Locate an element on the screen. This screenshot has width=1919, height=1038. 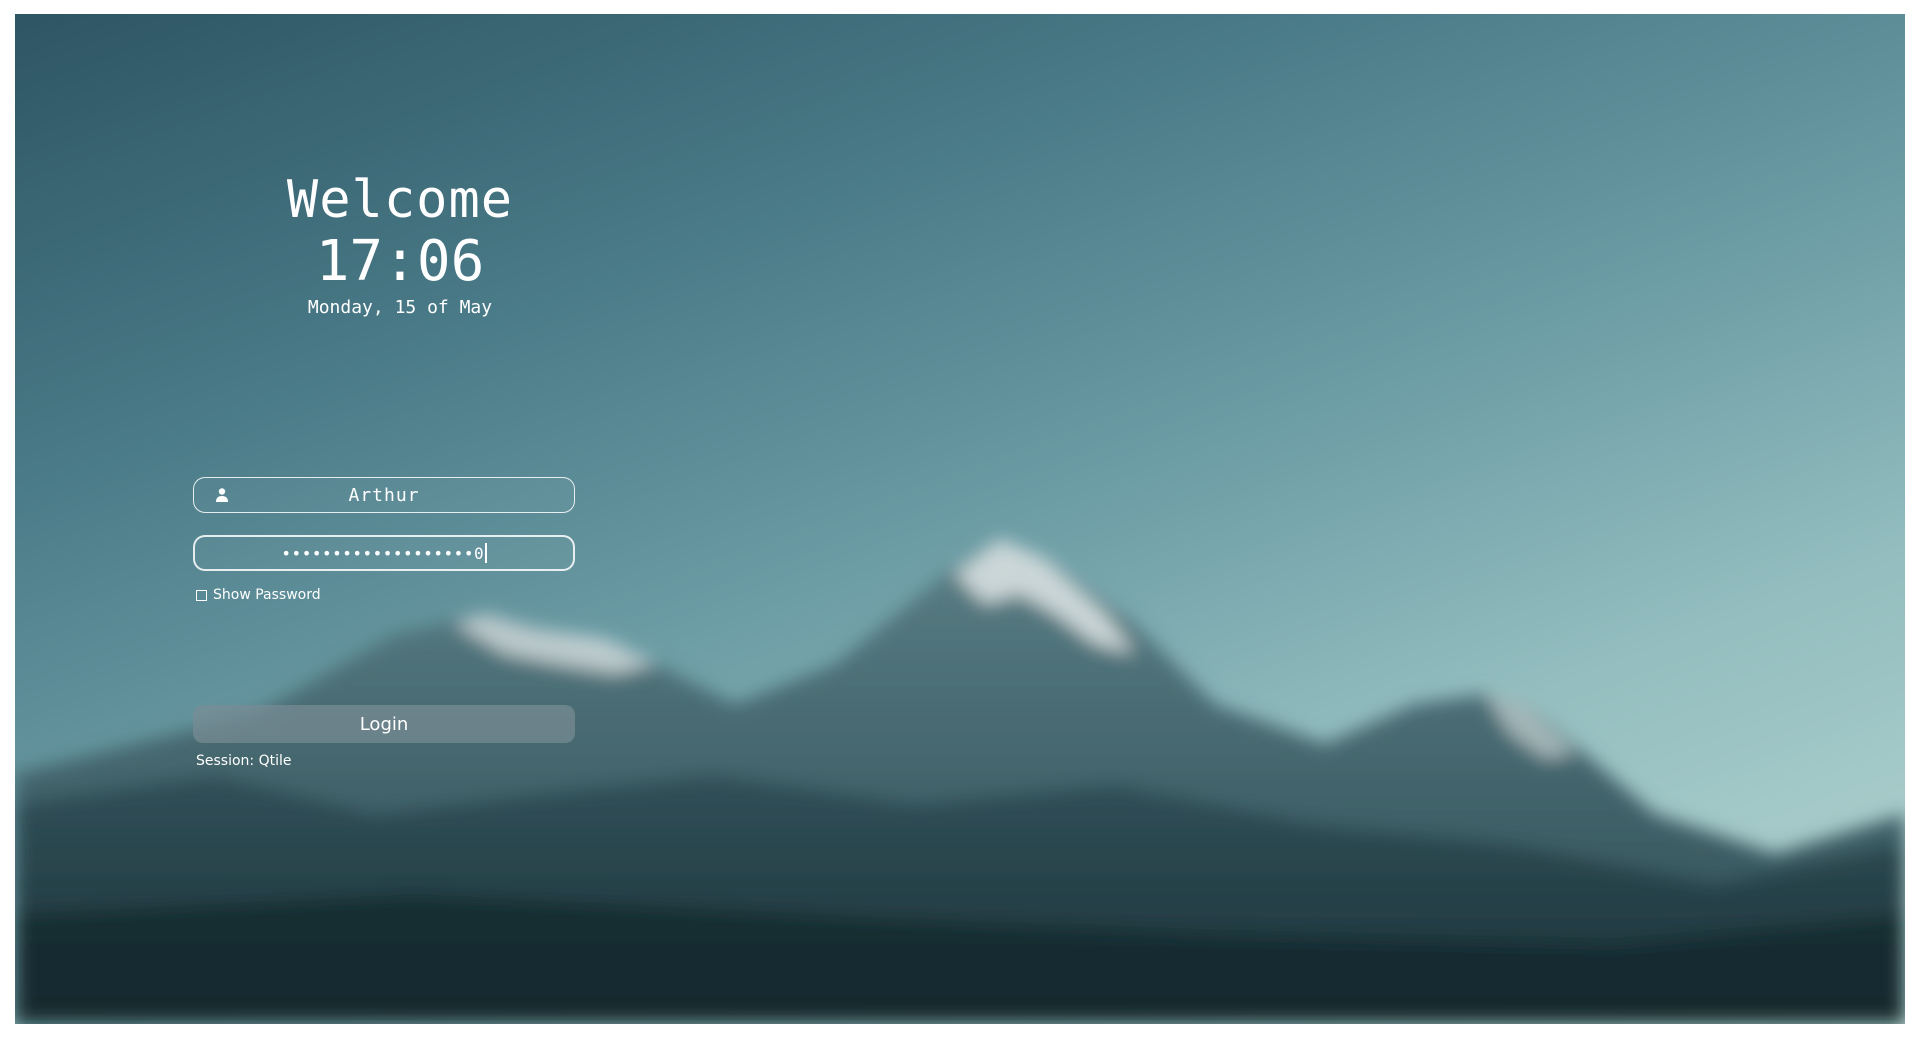
text-caret is located at coordinates (486, 553).